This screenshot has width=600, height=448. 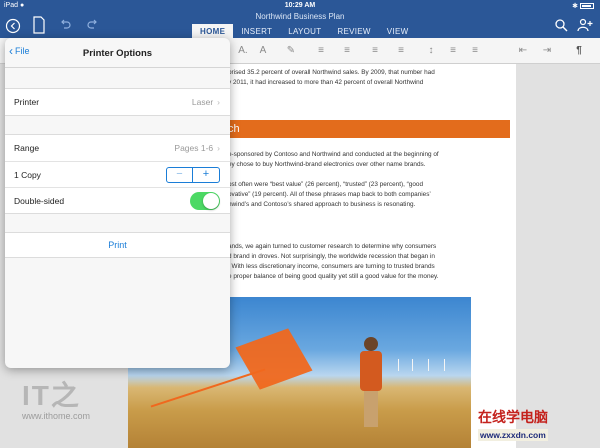 I want to click on redo-icon, so click(x=93, y=27).